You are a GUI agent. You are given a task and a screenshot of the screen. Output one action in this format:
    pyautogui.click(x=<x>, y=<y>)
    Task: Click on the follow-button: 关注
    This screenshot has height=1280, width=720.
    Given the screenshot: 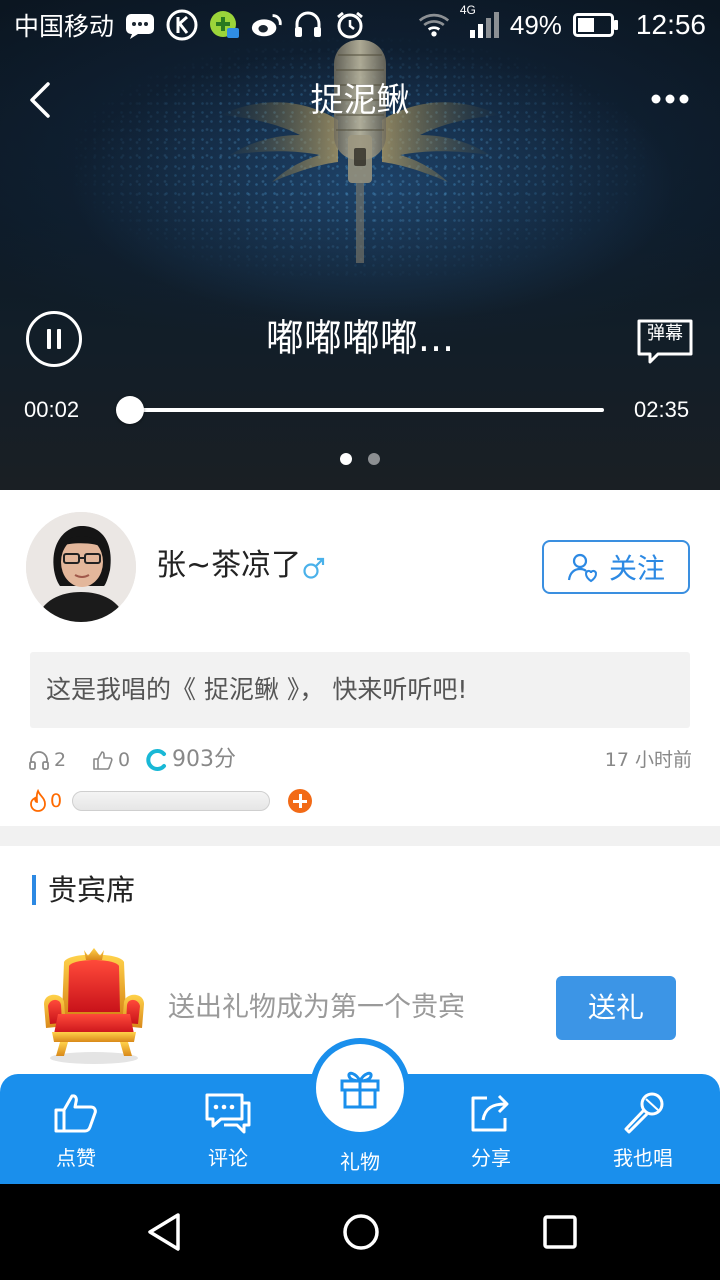 What is the action you would take?
    pyautogui.click(x=616, y=567)
    